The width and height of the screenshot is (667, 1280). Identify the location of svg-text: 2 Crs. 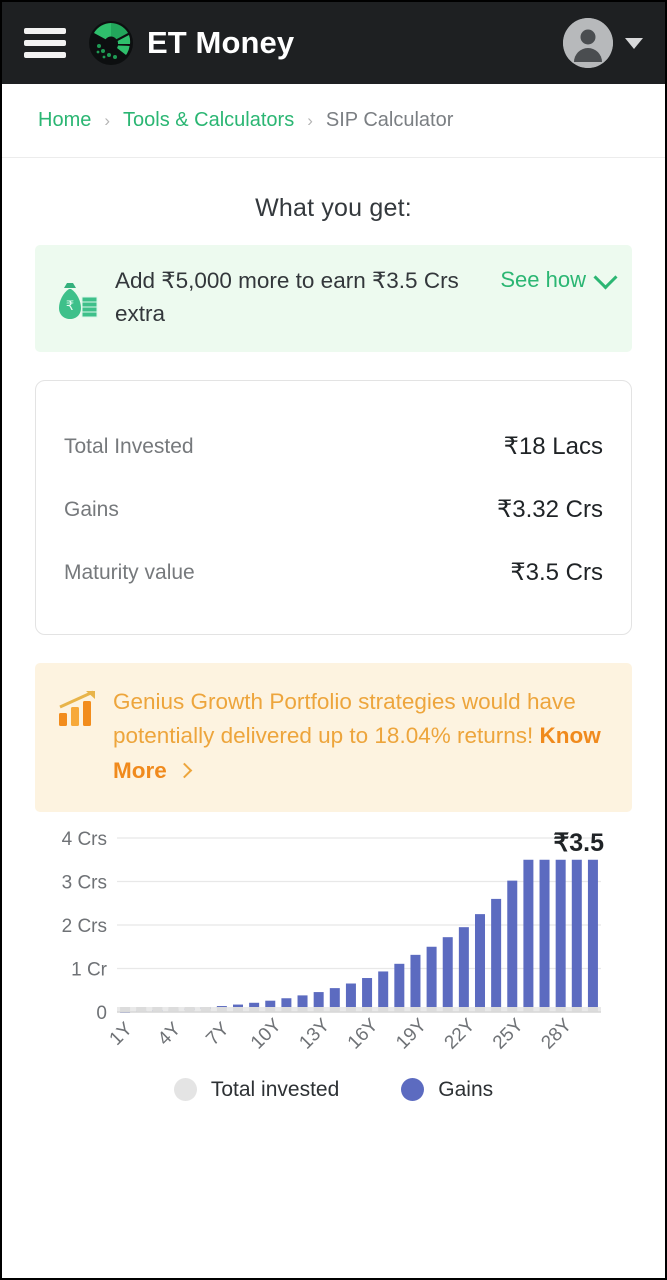
(84, 926).